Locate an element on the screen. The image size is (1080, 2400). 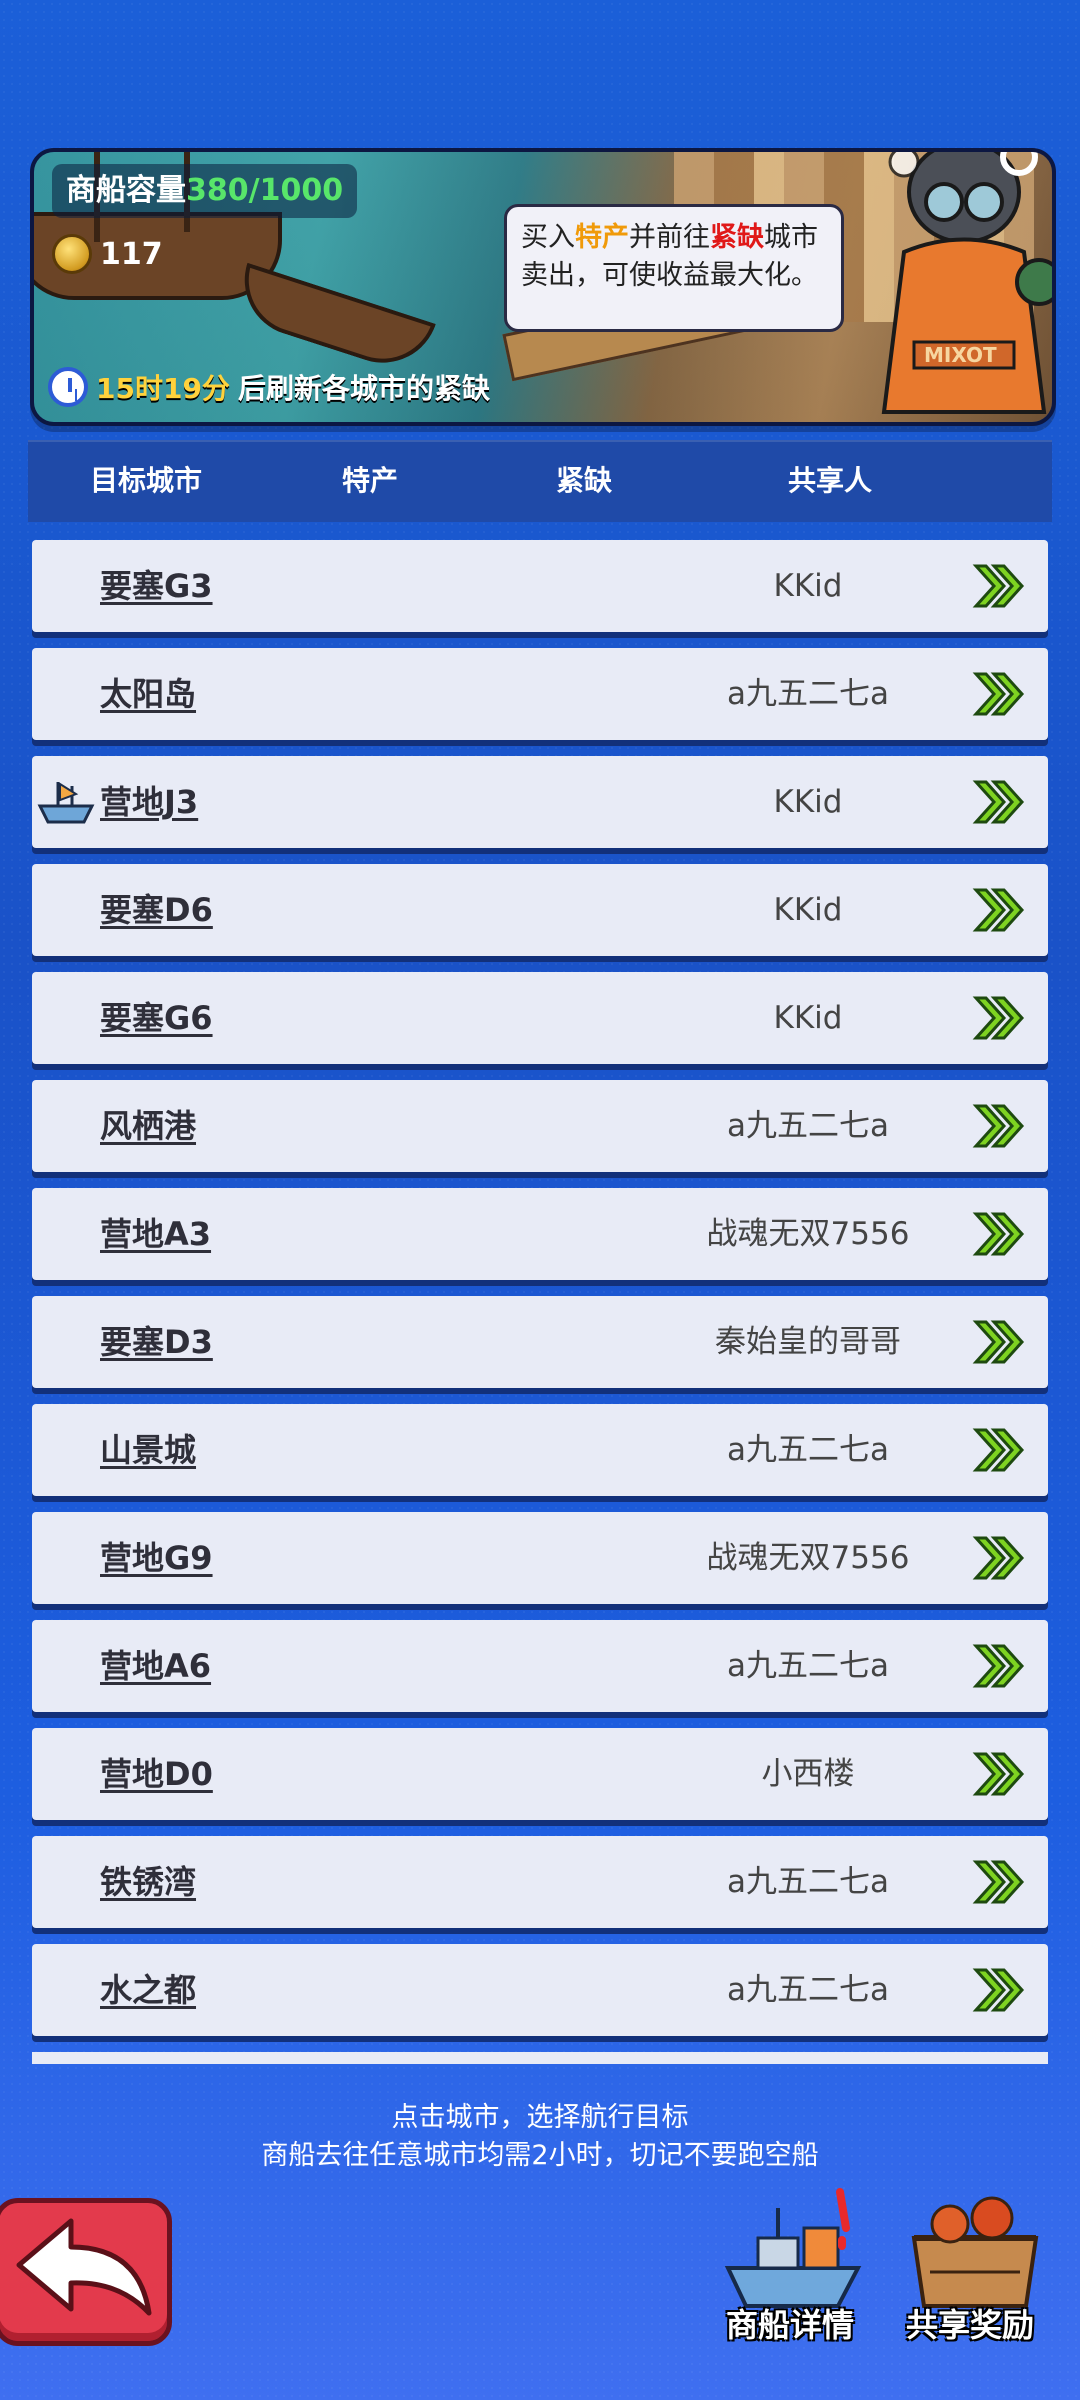
header-shortage: 紧缺 is located at coordinates (584, 480).